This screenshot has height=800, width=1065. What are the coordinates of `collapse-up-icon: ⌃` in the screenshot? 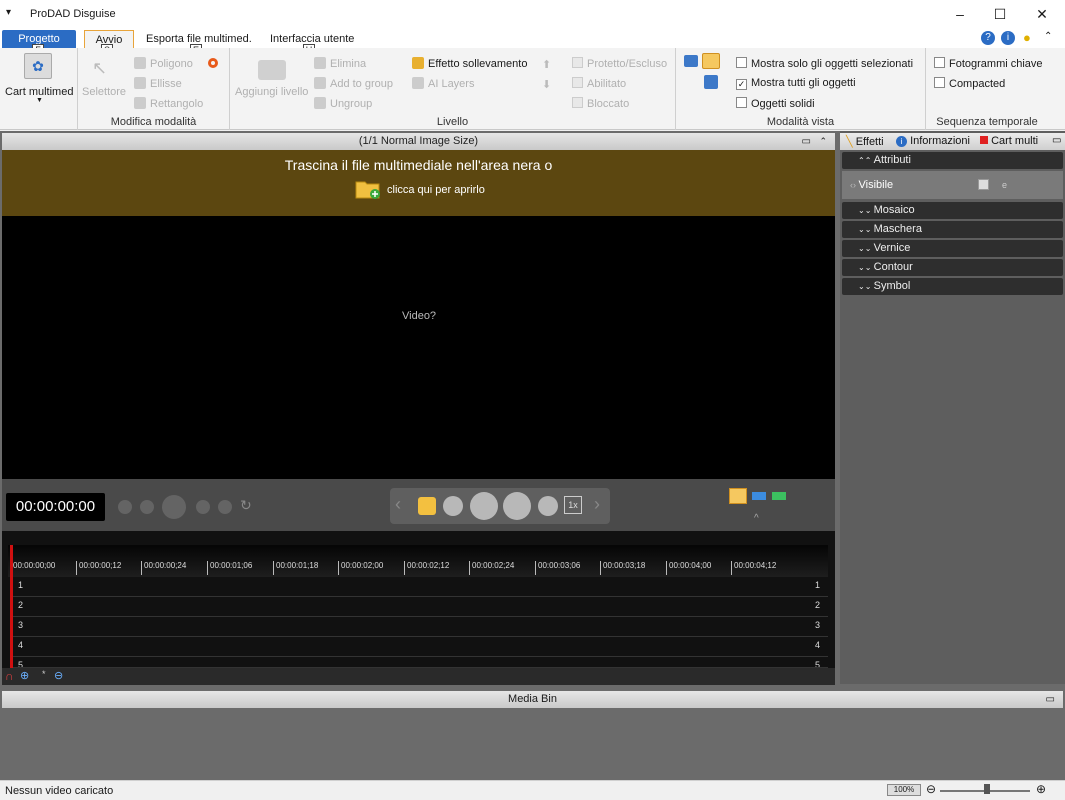 It's located at (823, 141).